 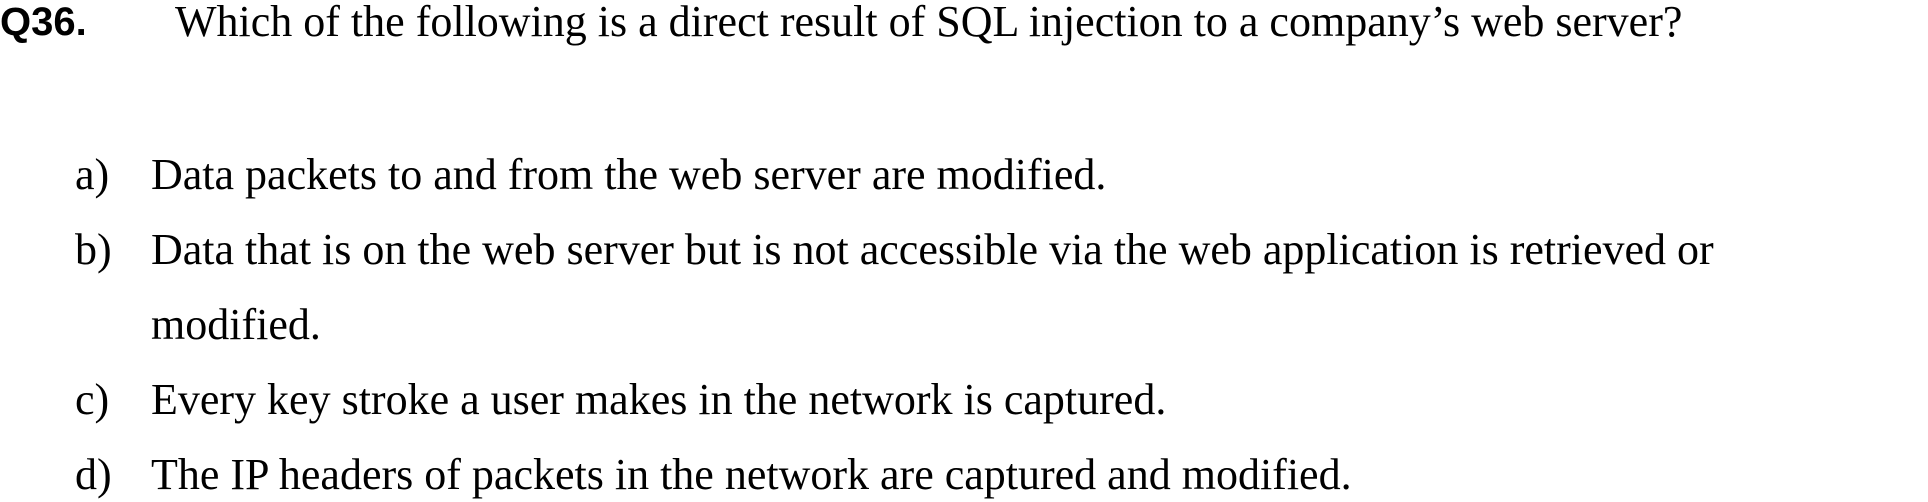 What do you see at coordinates (236, 324) in the screenshot?
I see `option-b-text-line2: modified.` at bounding box center [236, 324].